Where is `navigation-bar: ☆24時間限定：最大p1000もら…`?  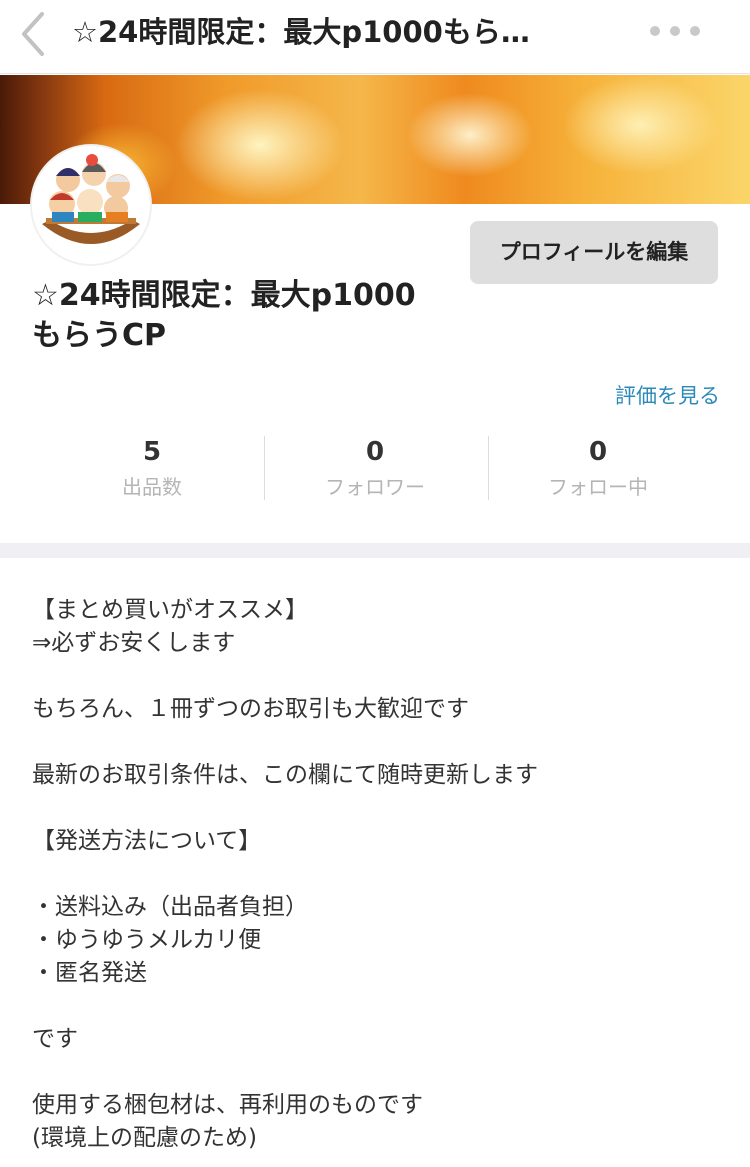
navigation-bar: ☆24時間限定：最大p1000もら… is located at coordinates (375, 37).